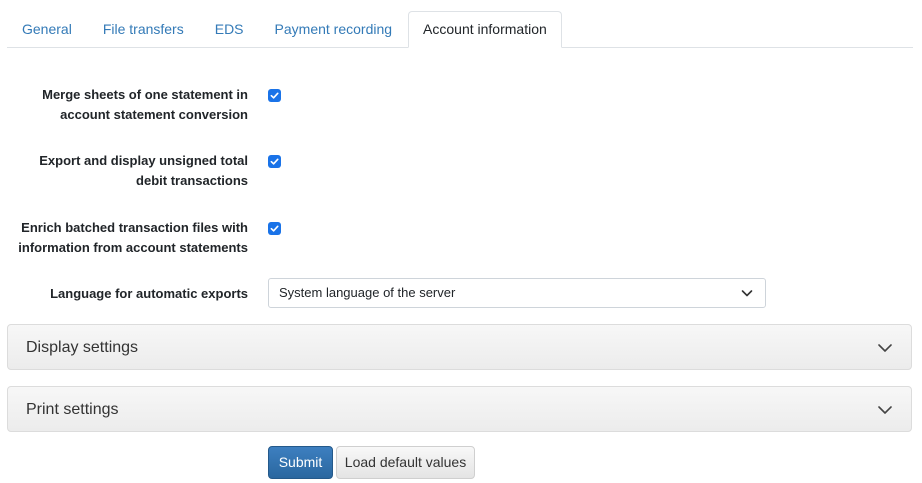  I want to click on merge-sheets-label-line1: Merge sheets of one statement in, so click(145, 94).